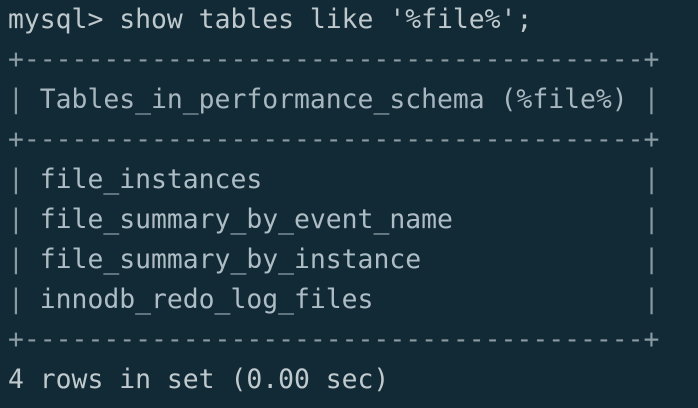 Image resolution: width=698 pixels, height=408 pixels. What do you see at coordinates (151, 179) in the screenshot?
I see `table-name-cell: file_instances` at bounding box center [151, 179].